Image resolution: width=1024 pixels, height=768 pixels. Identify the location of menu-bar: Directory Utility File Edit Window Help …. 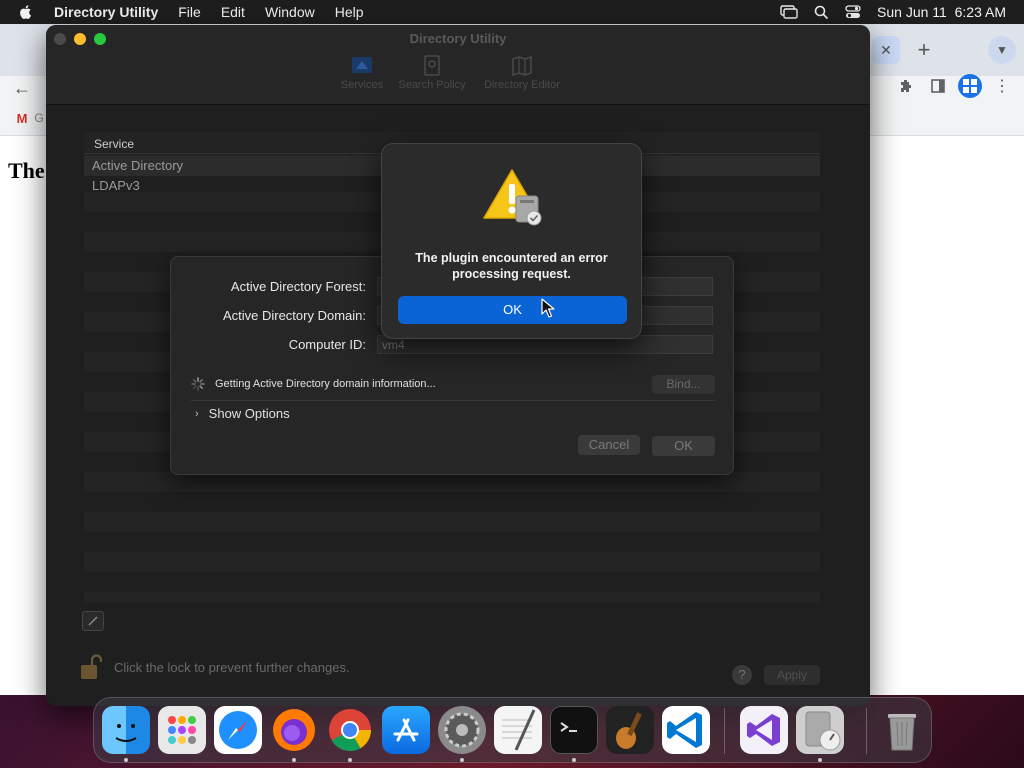
(512, 12).